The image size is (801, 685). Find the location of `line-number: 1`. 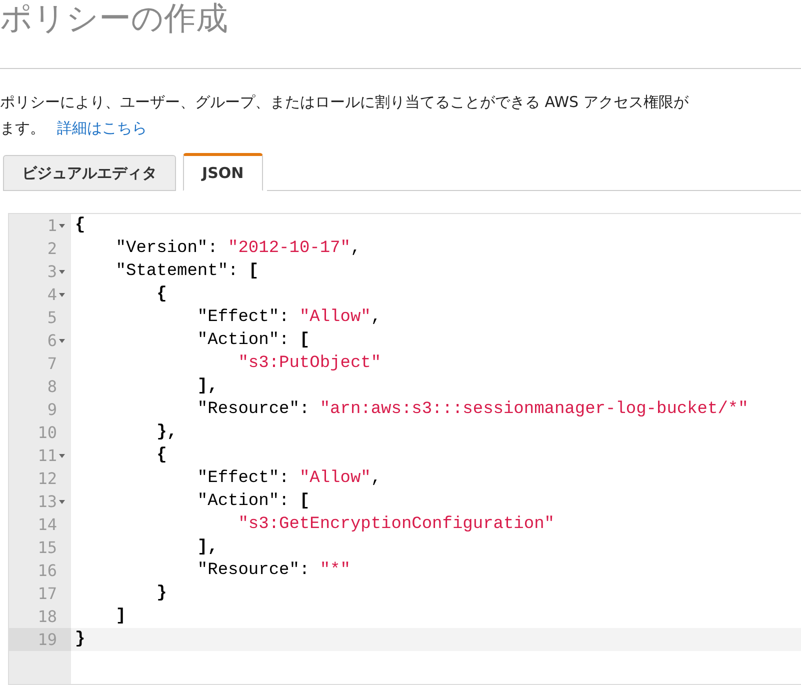

line-number: 1 is located at coordinates (52, 225).